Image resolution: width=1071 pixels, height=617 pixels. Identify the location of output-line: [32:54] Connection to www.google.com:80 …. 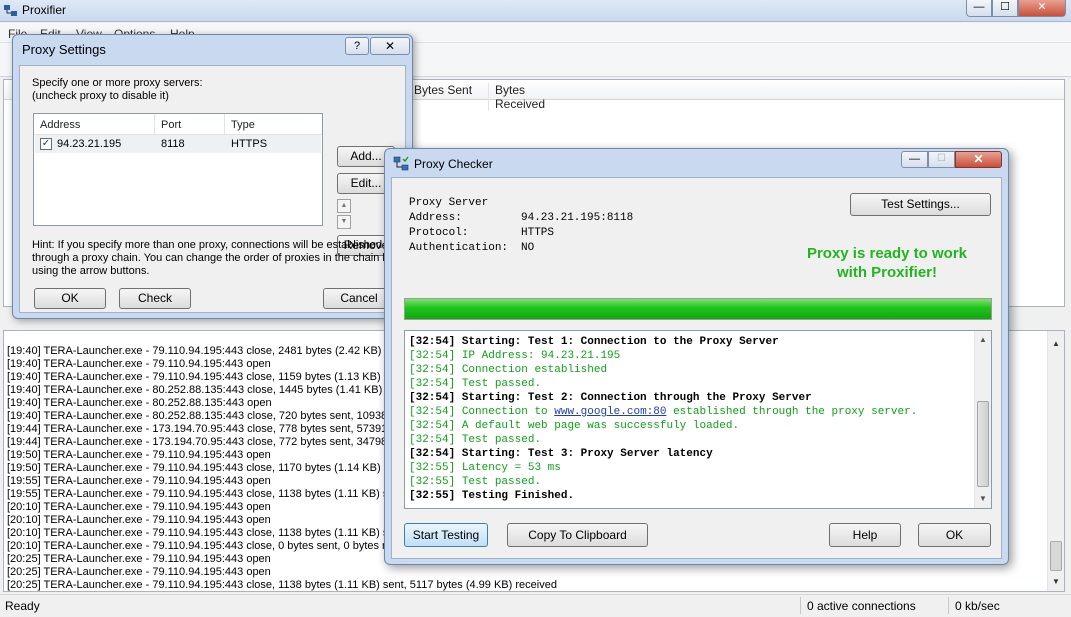
(663, 412).